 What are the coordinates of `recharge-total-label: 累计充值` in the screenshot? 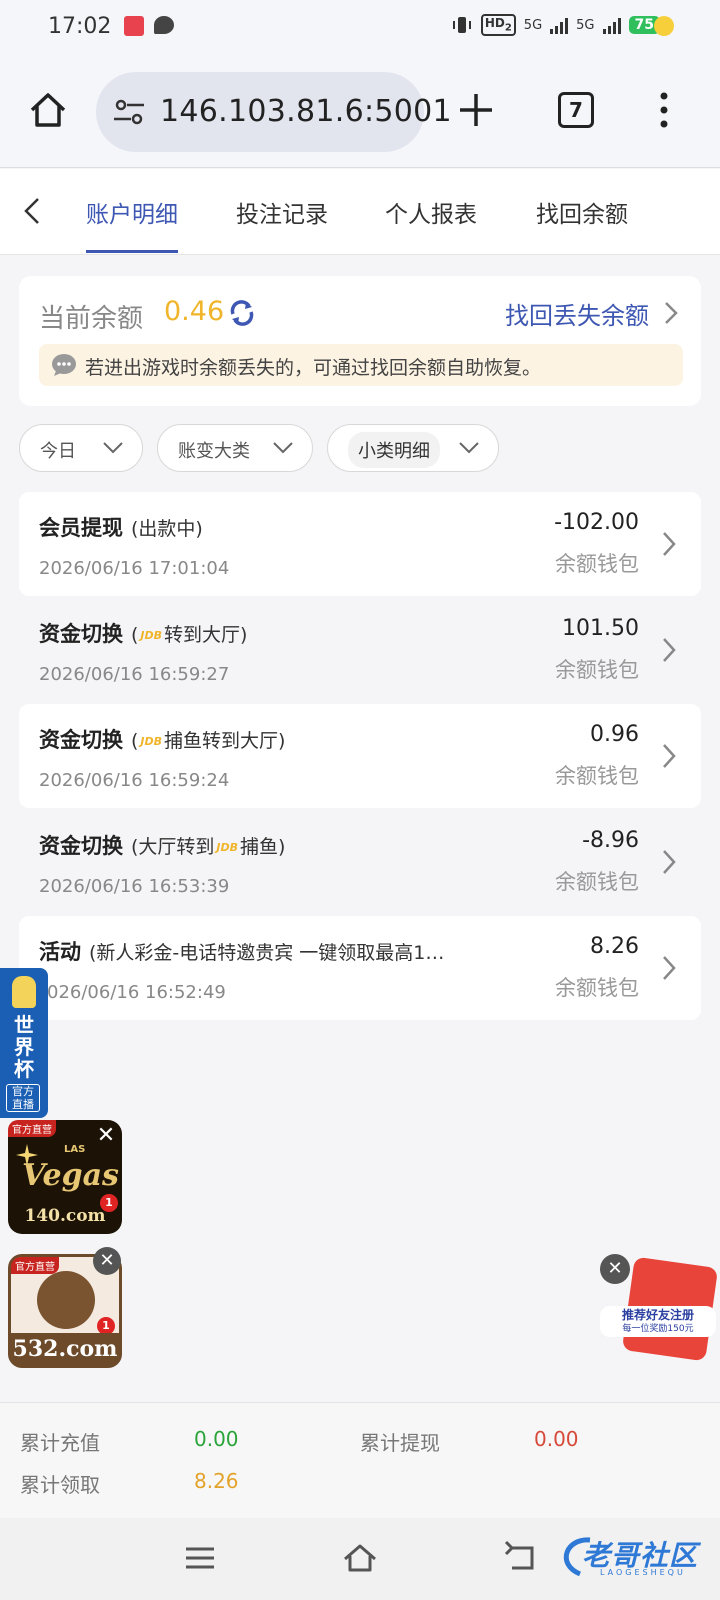 It's located at (60, 1443).